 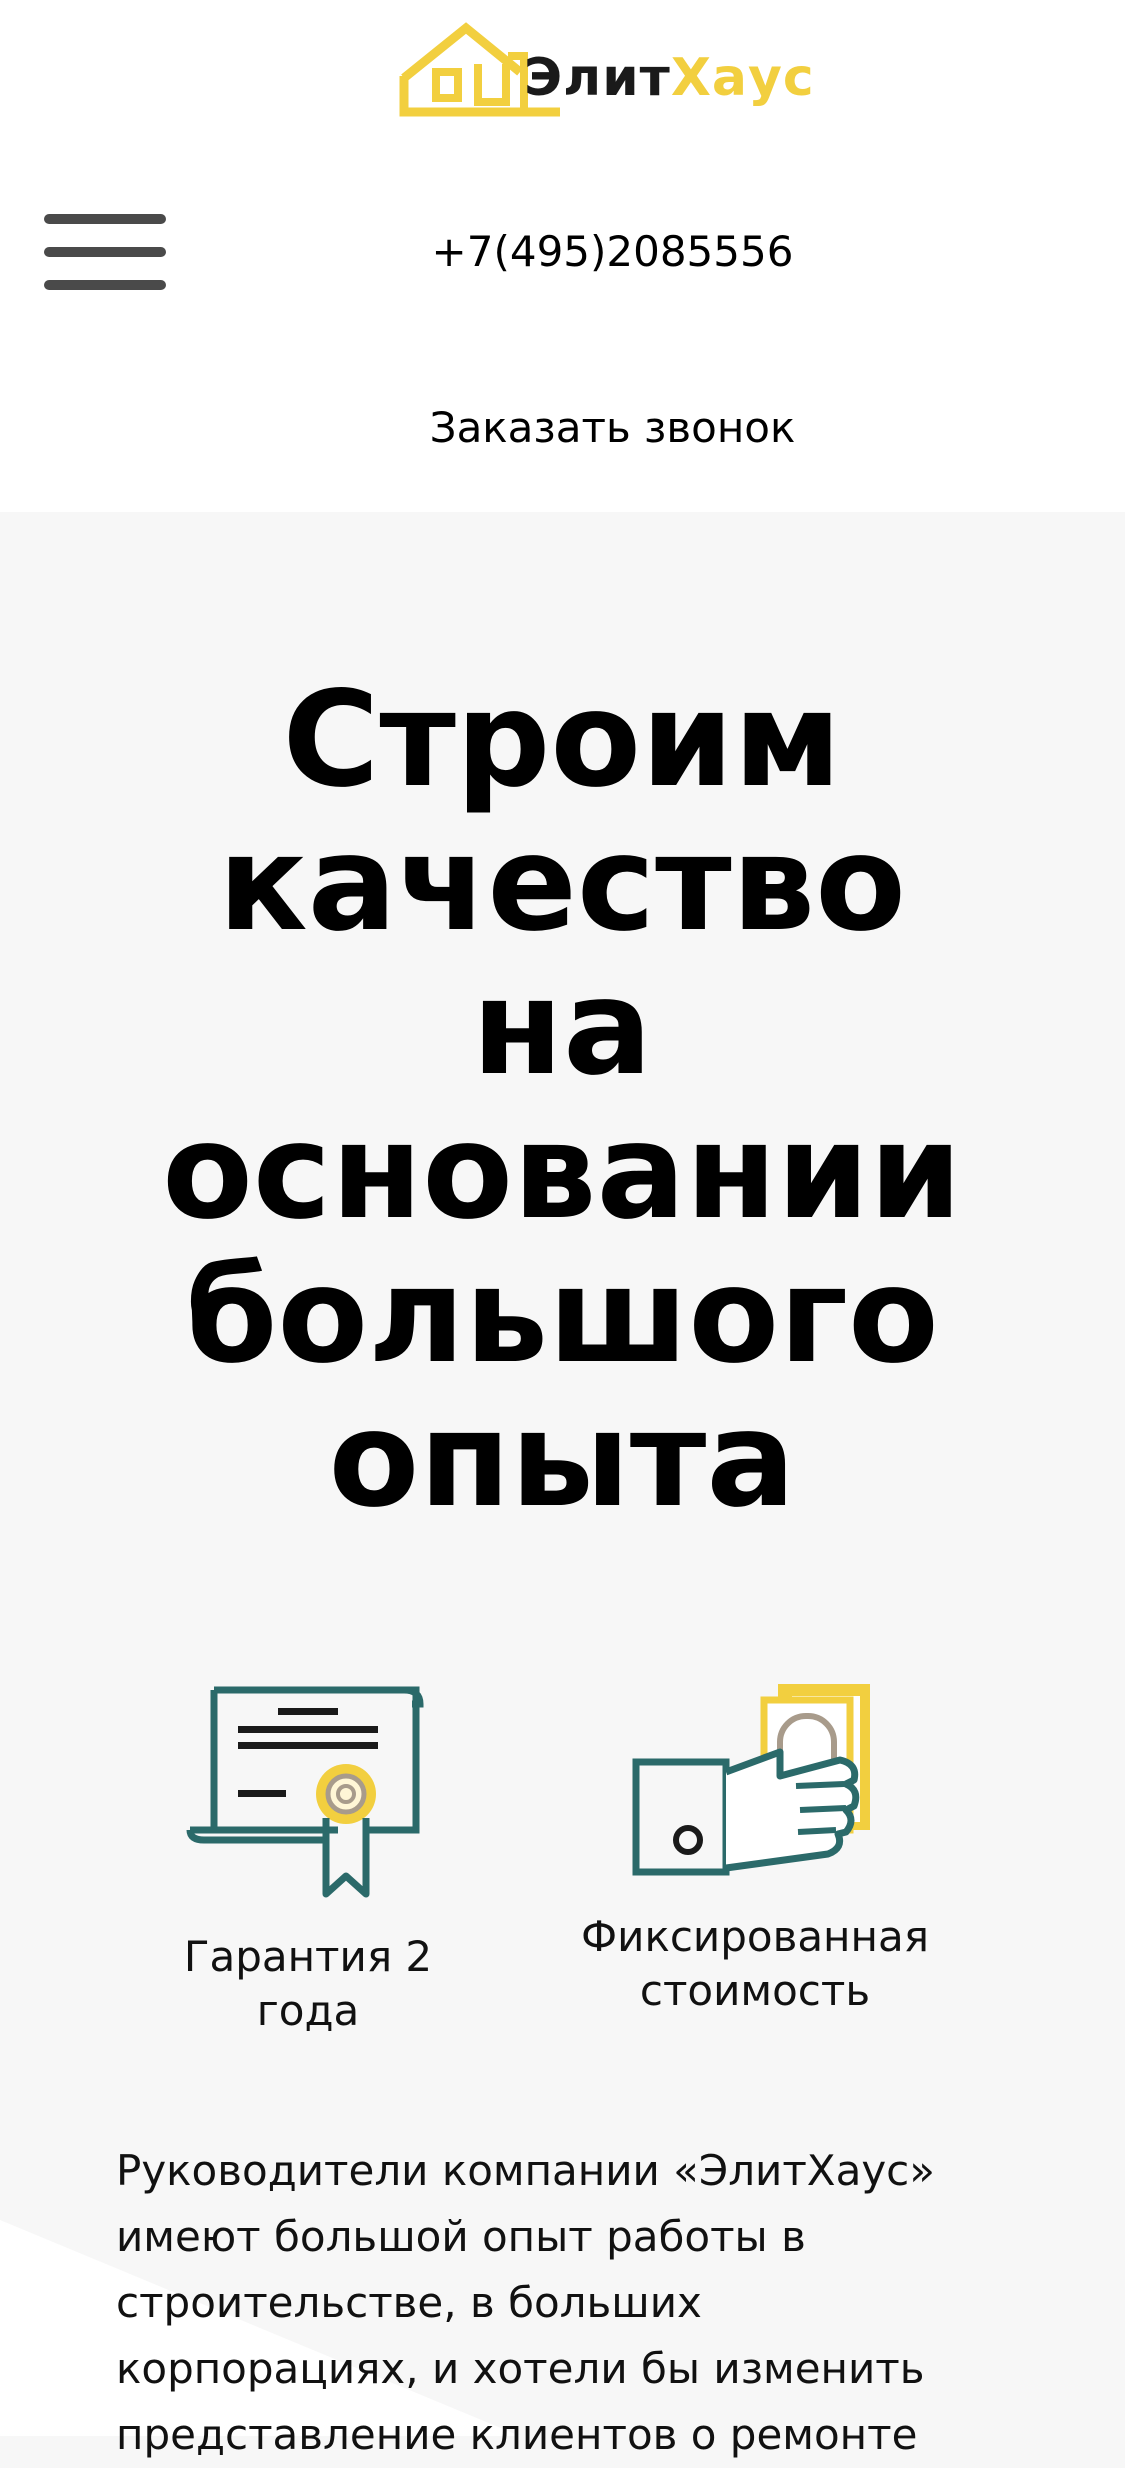 I want to click on certificate-icon, so click(x=305, y=1792).